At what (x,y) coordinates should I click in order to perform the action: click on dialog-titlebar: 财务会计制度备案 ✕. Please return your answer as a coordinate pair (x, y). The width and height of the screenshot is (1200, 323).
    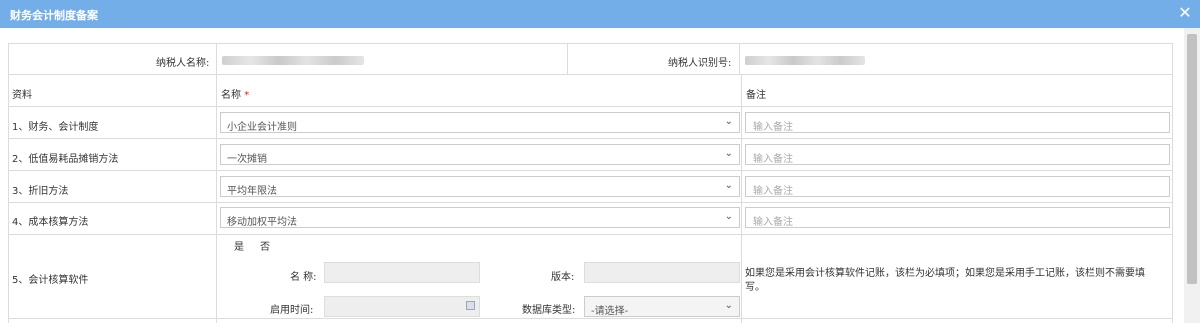
    Looking at the image, I should click on (600, 14).